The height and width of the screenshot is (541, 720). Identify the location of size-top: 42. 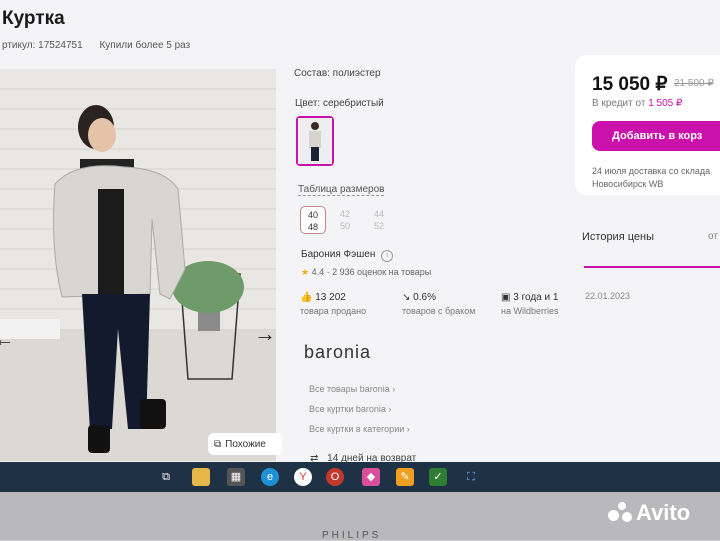
(344, 214).